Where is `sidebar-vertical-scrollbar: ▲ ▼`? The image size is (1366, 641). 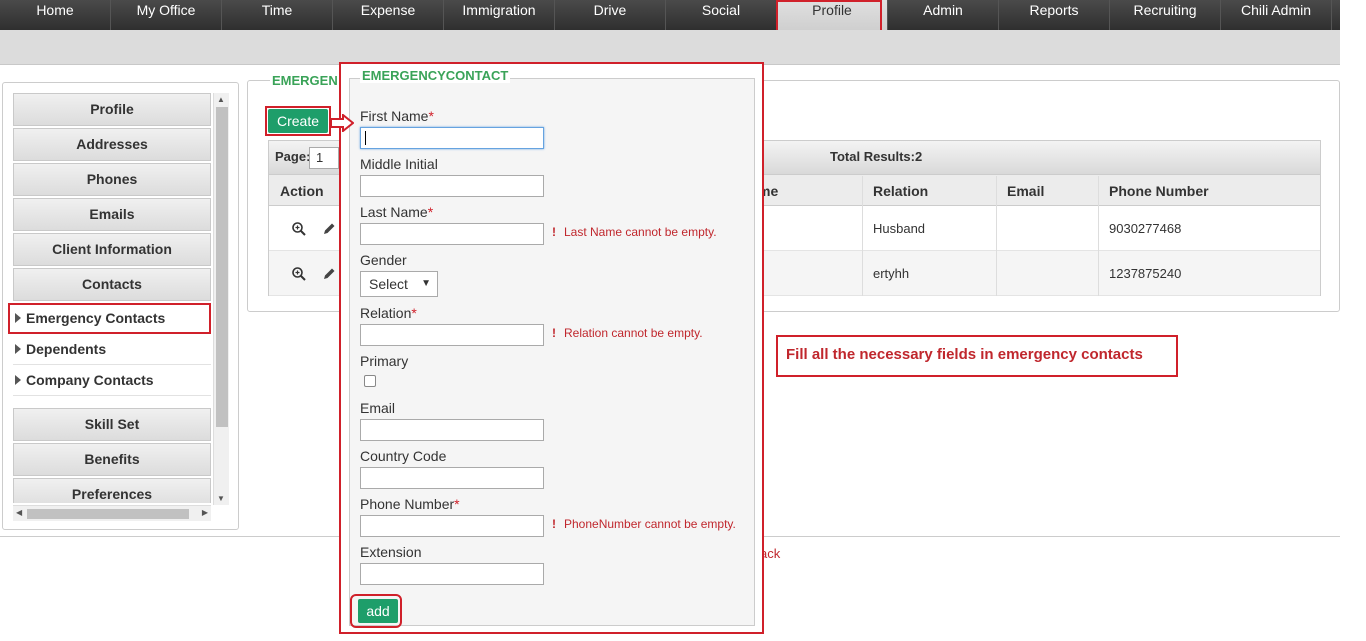 sidebar-vertical-scrollbar: ▲ ▼ is located at coordinates (221, 299).